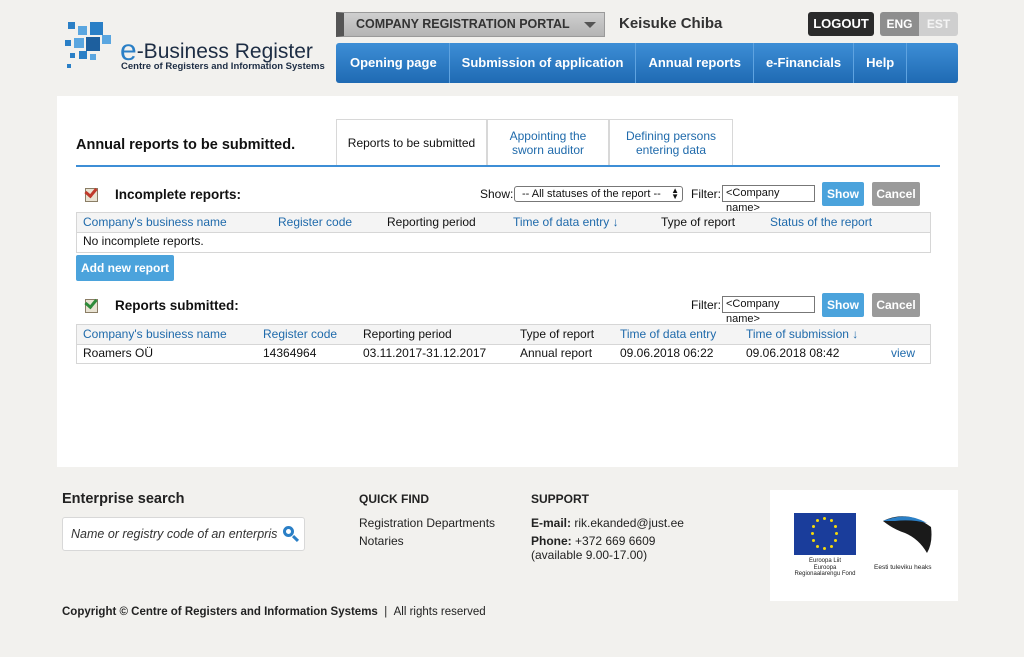 The image size is (1024, 657). Describe the element at coordinates (593, 541) in the screenshot. I see `support-phone: Phone: +372 669 6609` at that location.